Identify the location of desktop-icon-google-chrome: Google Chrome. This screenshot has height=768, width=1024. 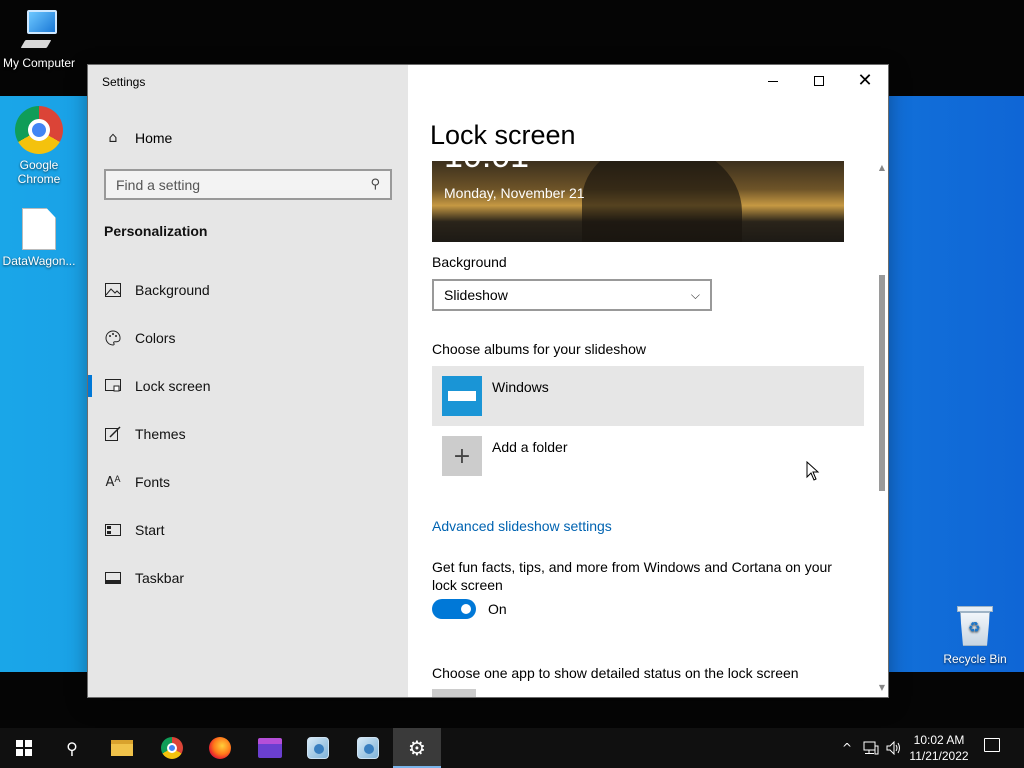
(39, 146).